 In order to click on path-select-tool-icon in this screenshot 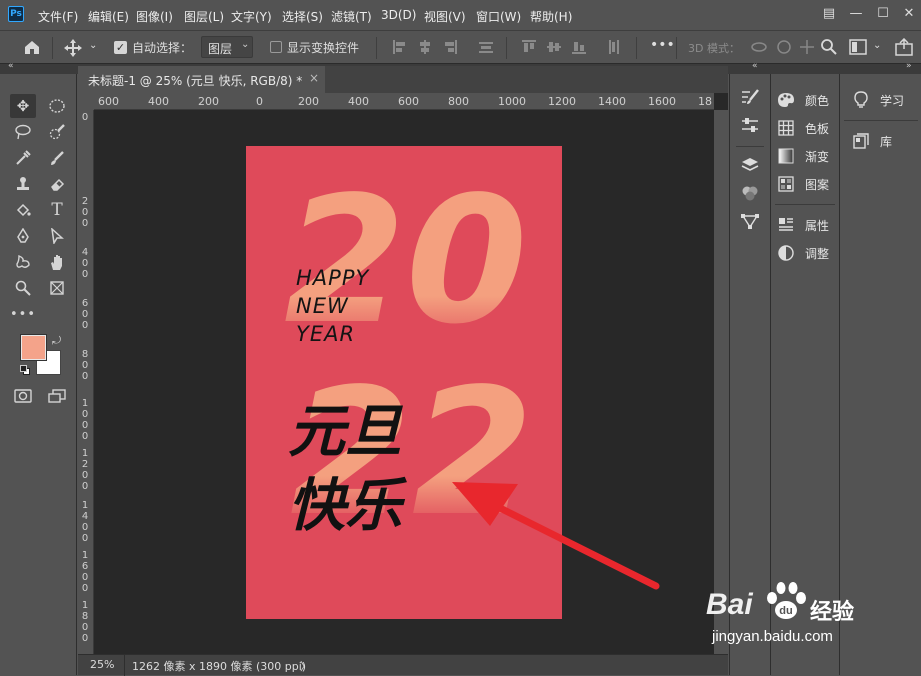, I will do `click(57, 236)`.